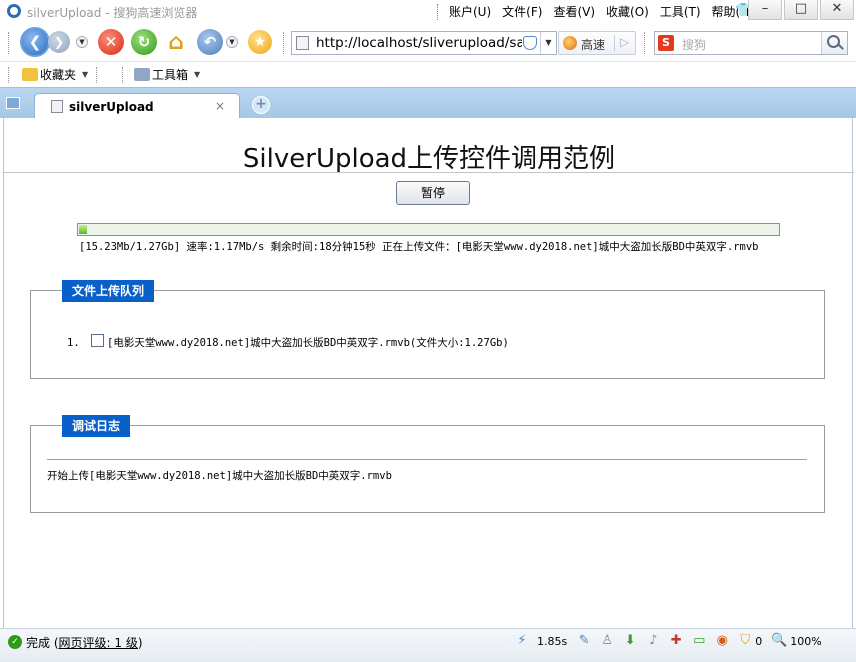 This screenshot has height=662, width=856. I want to click on minimize-button: –, so click(765, 10).